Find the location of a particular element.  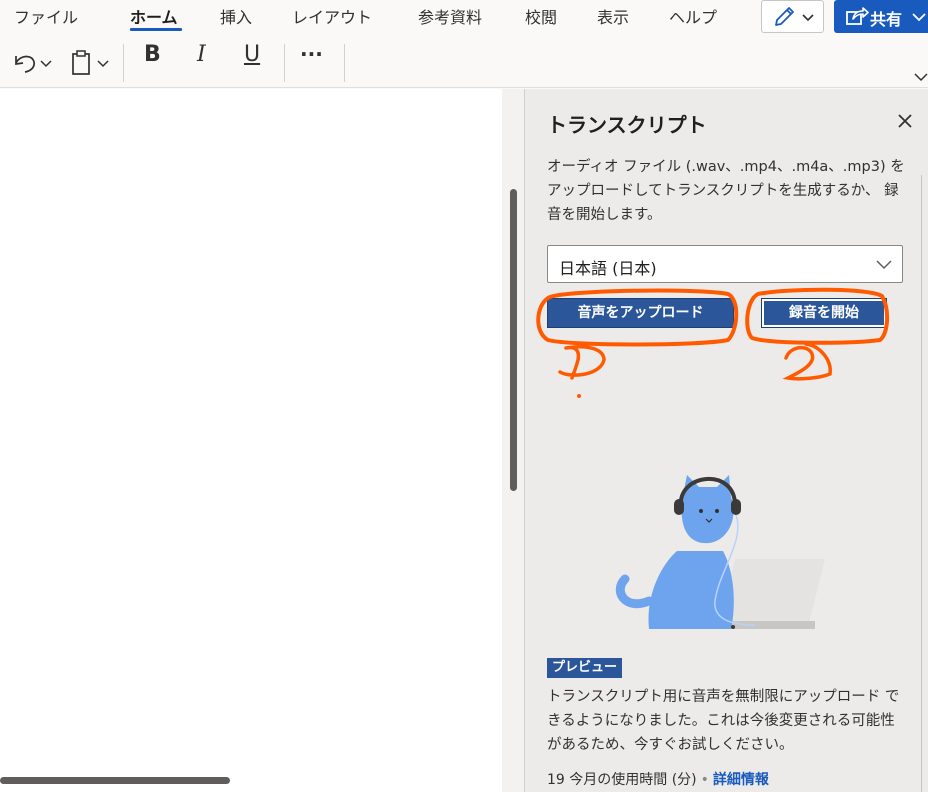

ribbon-tab-bar: ファイル ホーム 挿入 レイアウト 参考資料 校閲 表示 ヘルプ 共有 is located at coordinates (464, 18).